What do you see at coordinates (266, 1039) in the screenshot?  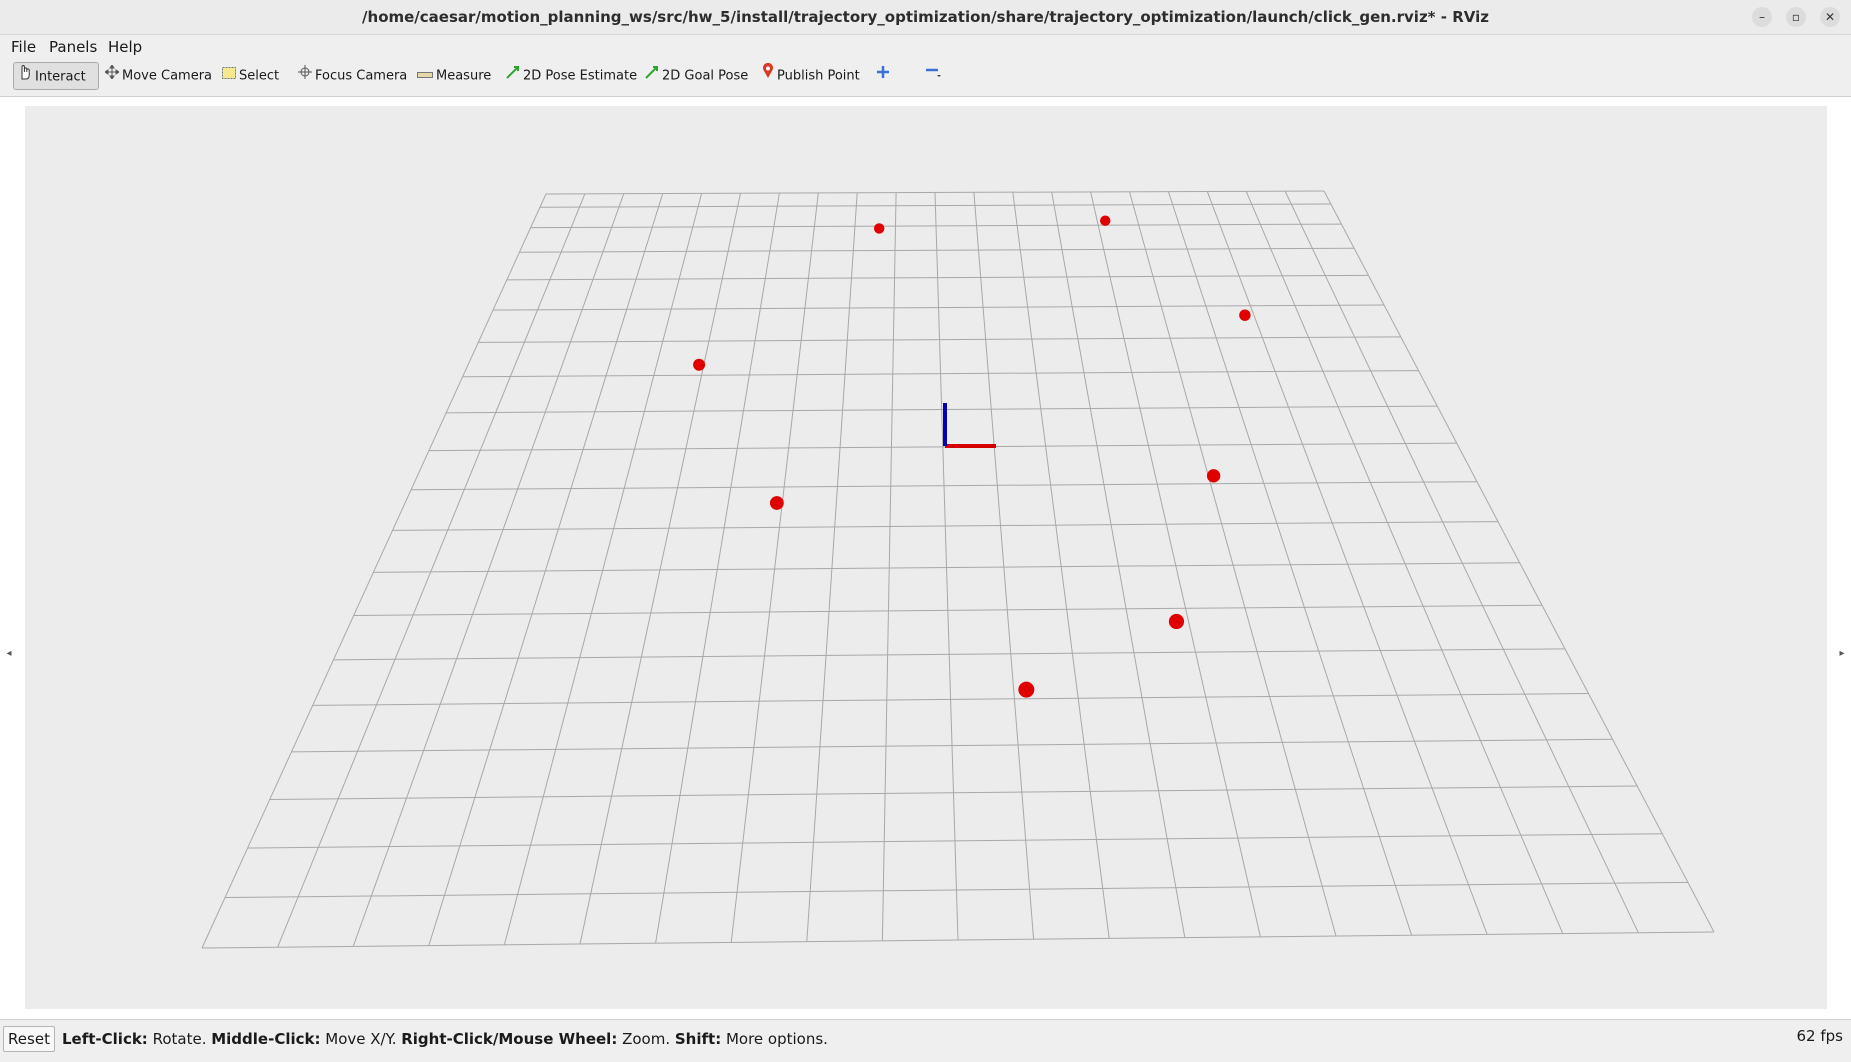 I see `help-key: Middle-Click:` at bounding box center [266, 1039].